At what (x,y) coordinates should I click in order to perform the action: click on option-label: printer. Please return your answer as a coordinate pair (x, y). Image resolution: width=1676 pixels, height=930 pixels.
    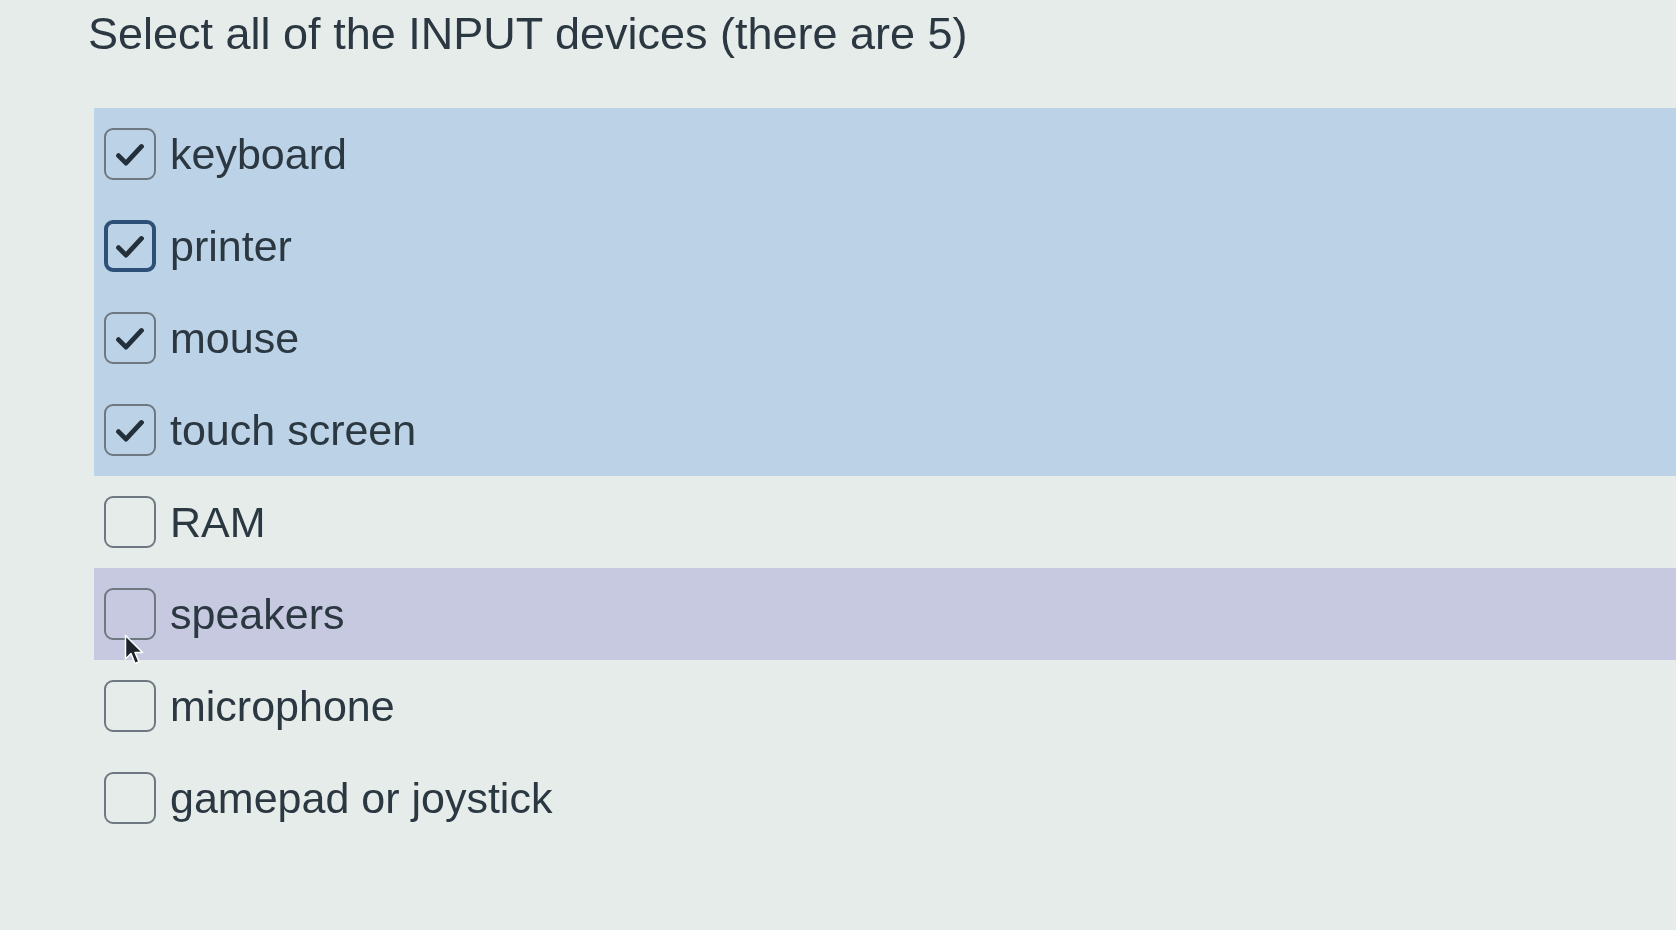
    Looking at the image, I should click on (231, 246).